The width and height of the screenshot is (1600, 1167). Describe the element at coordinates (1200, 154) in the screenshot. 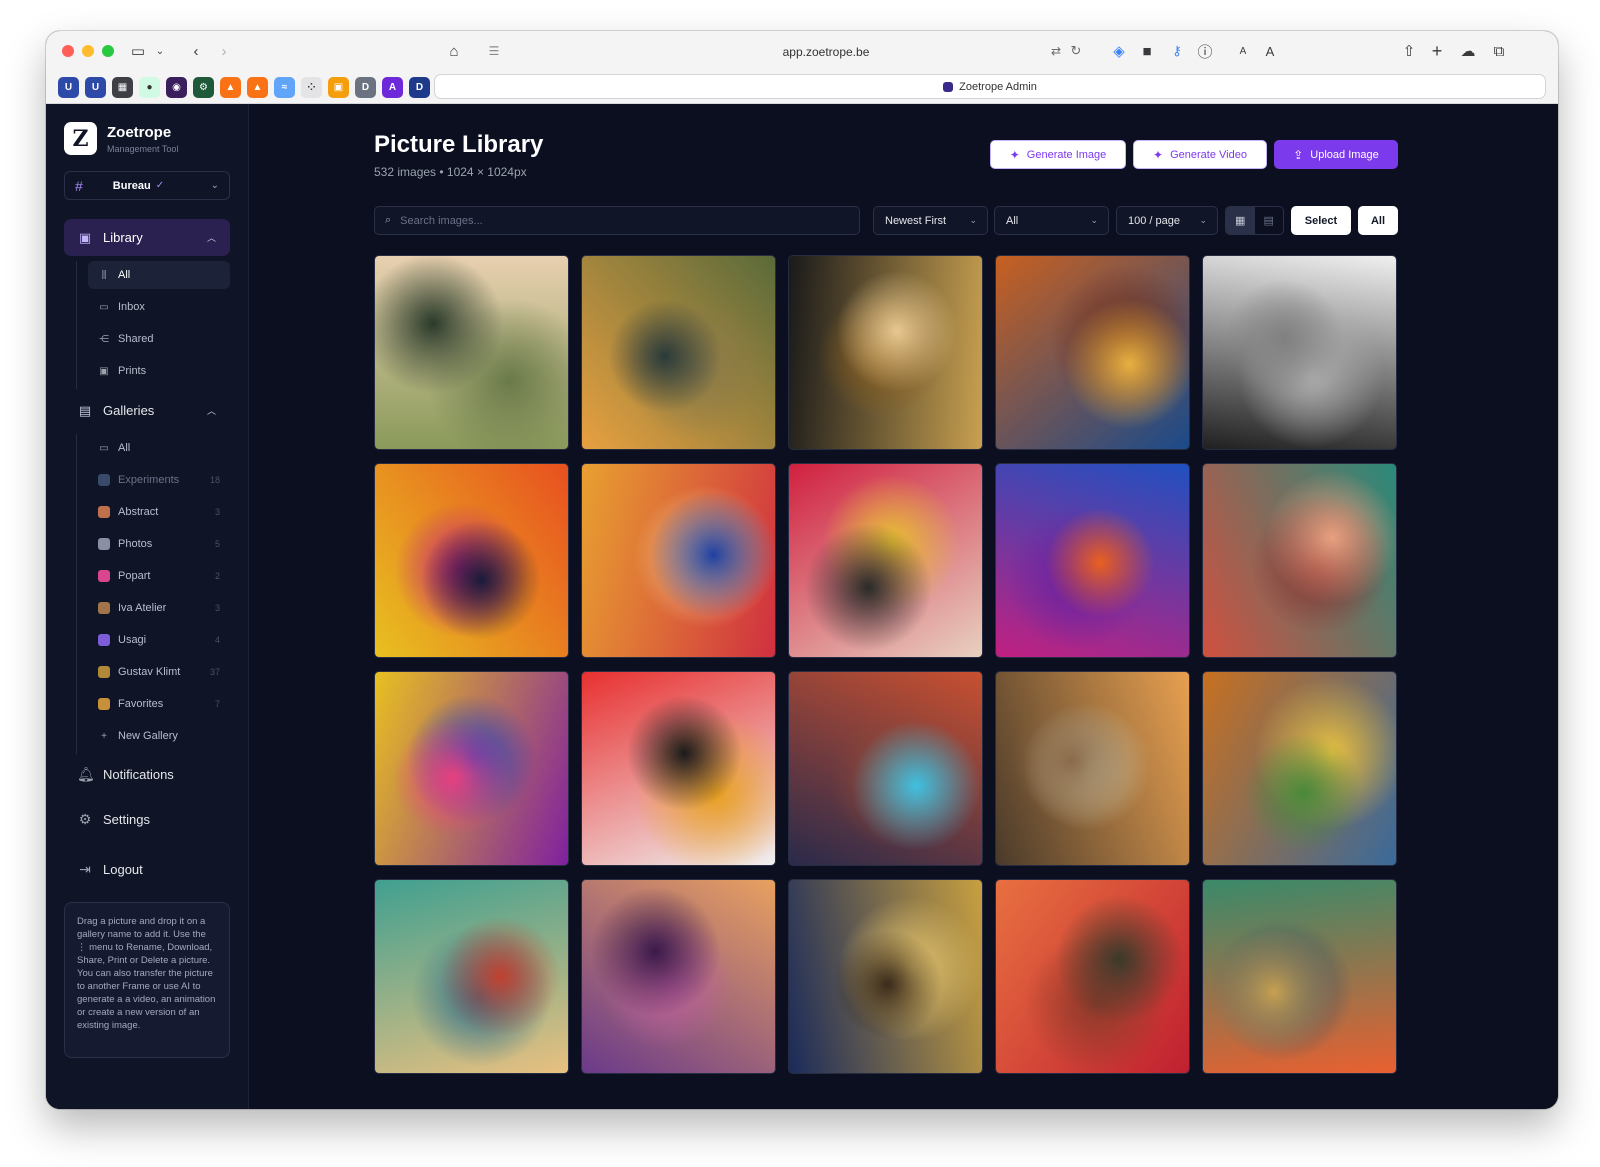

I see `generate-video-button: ✦ Generate Video` at that location.